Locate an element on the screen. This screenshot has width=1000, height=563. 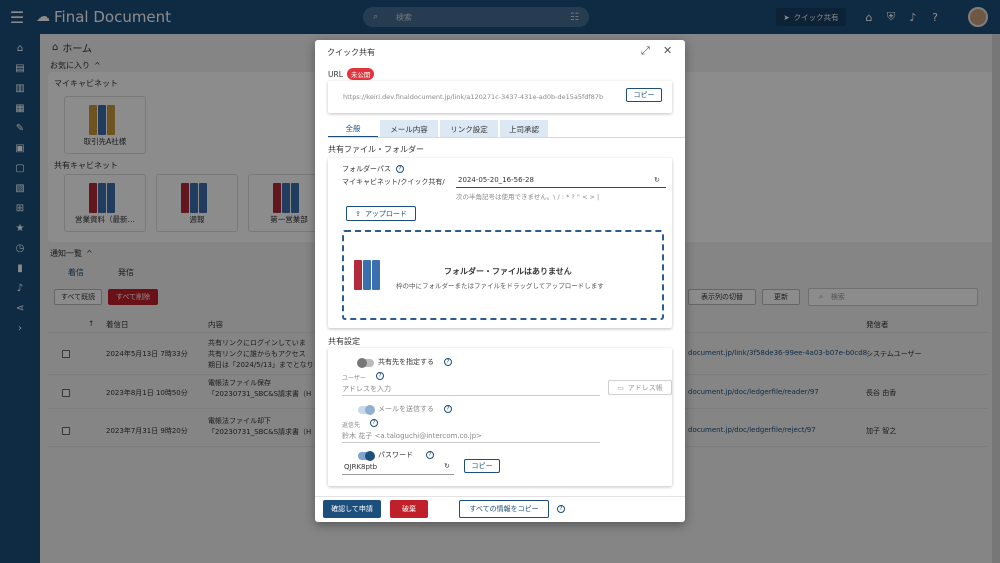
refresh-icon: ↻ is located at coordinates (657, 180).